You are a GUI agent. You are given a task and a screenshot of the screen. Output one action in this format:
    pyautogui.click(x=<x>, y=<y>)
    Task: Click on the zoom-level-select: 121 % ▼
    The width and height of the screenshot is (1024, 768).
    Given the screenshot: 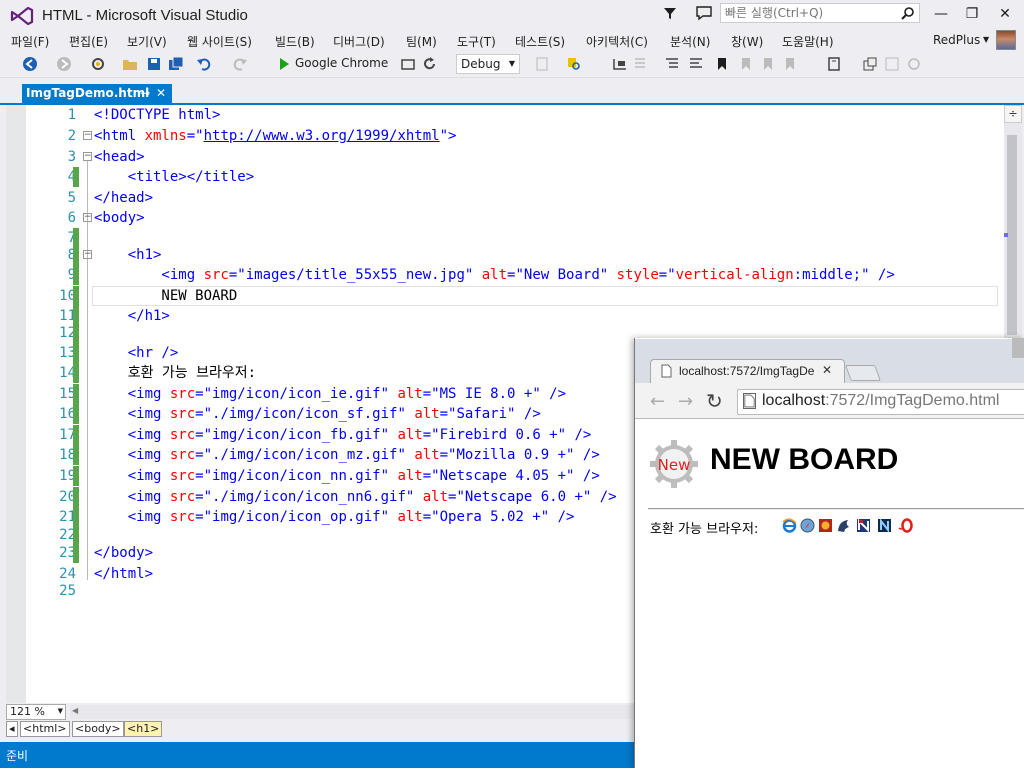 What is the action you would take?
    pyautogui.click(x=36, y=712)
    